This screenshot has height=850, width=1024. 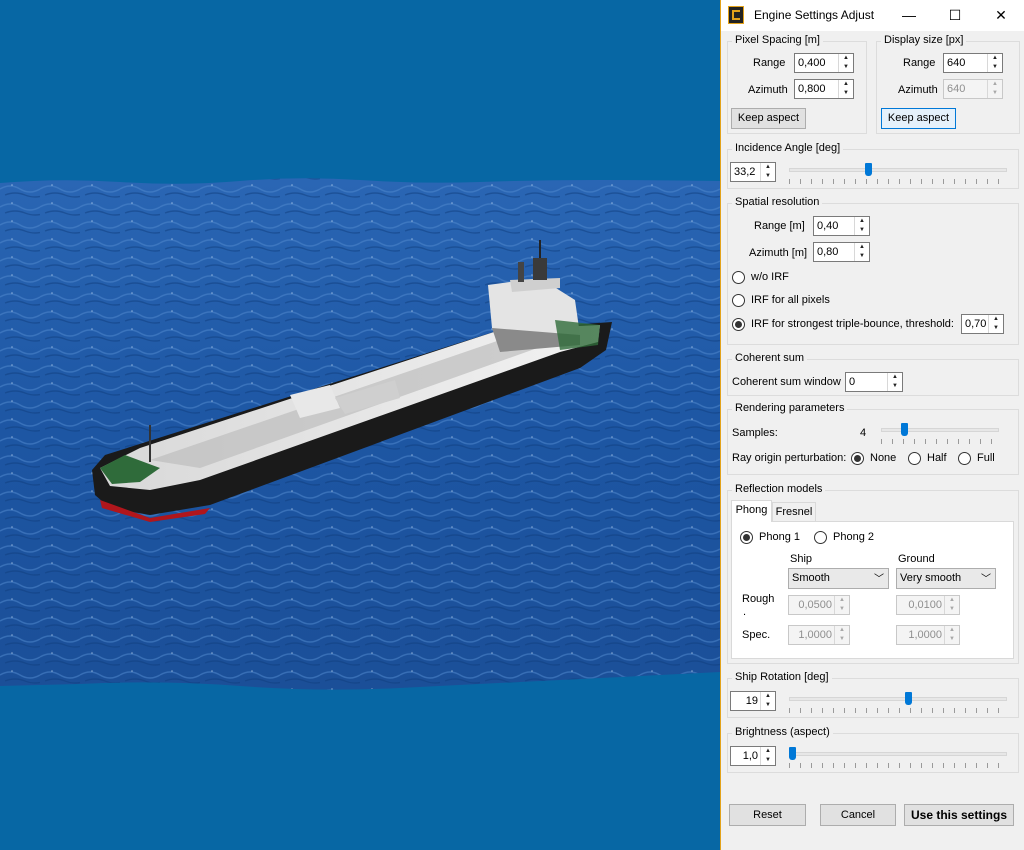 I want to click on coherent-window-spinner: 0 ▲ ▼, so click(x=874, y=382).